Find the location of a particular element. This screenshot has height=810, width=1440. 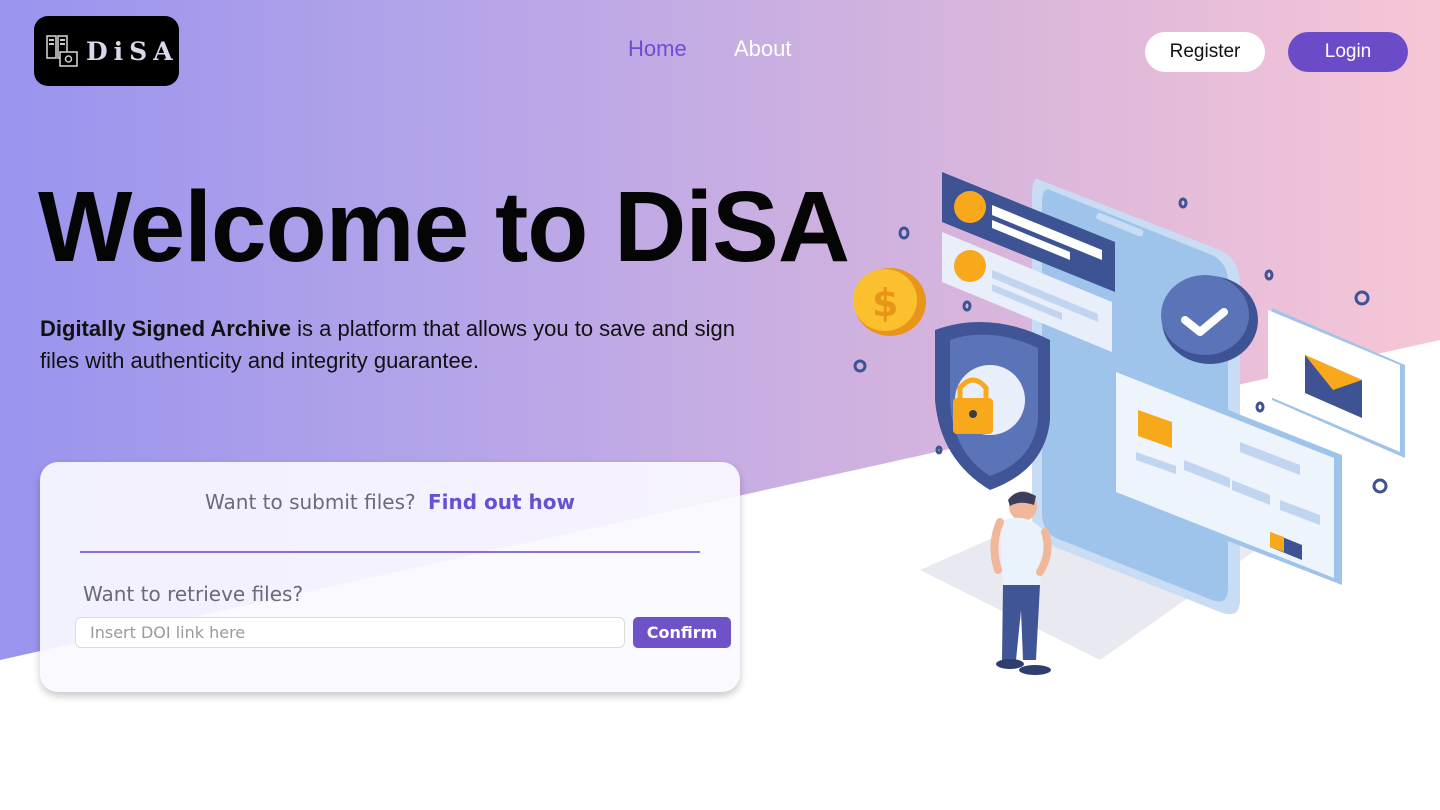

nav-about-link: About is located at coordinates (763, 49).